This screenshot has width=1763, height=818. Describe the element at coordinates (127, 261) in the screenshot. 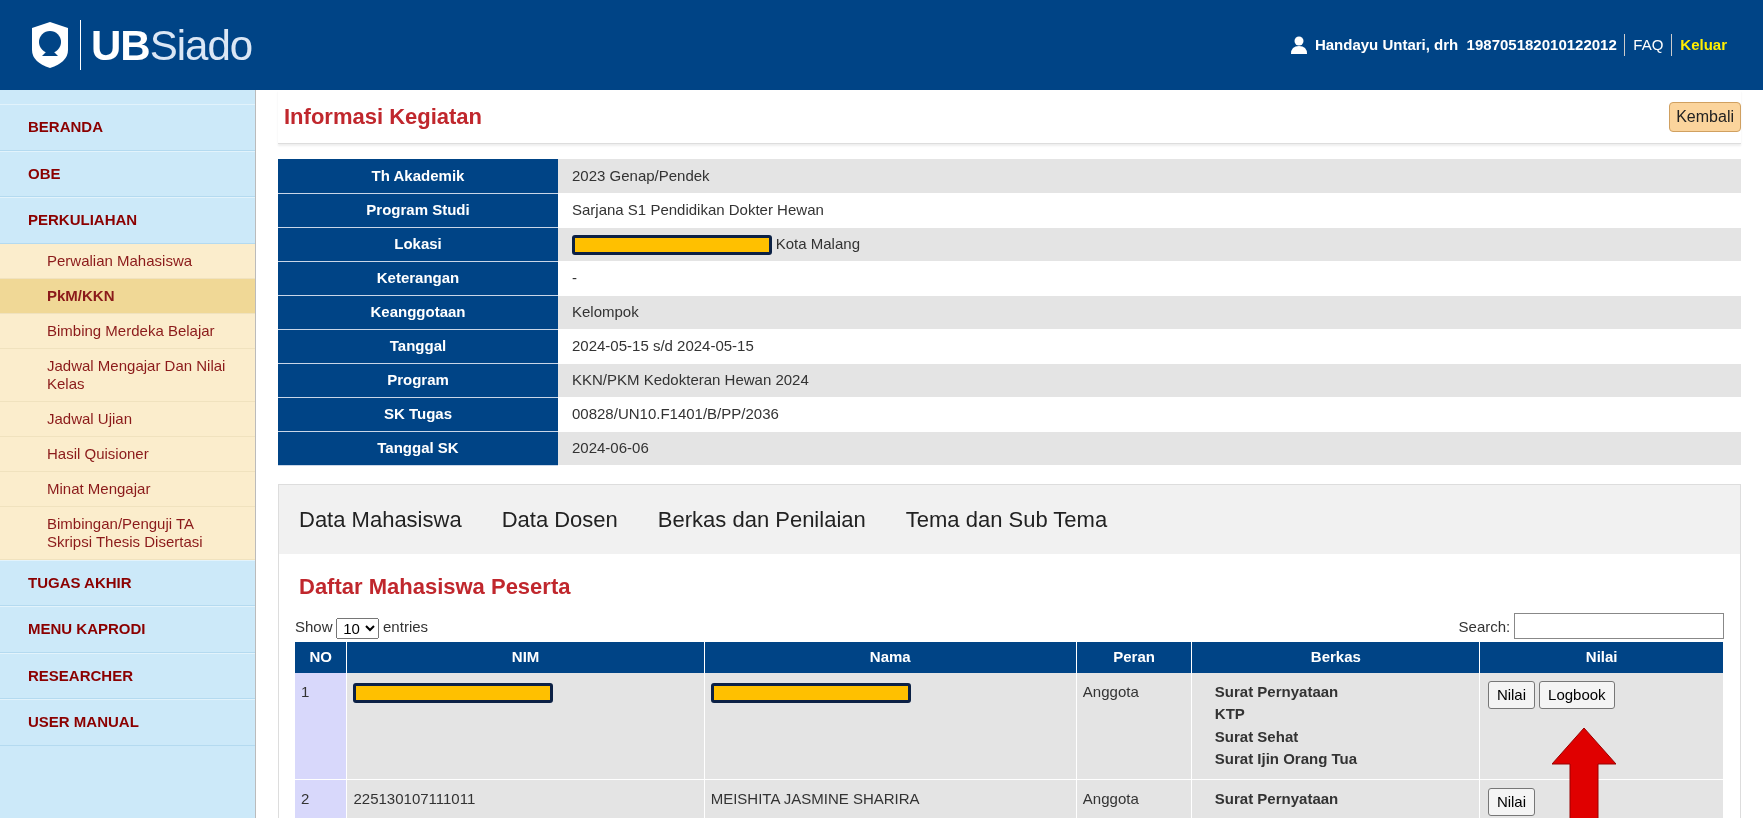

I see `sidebar-subitem: Perwalian Mahasiswa` at that location.